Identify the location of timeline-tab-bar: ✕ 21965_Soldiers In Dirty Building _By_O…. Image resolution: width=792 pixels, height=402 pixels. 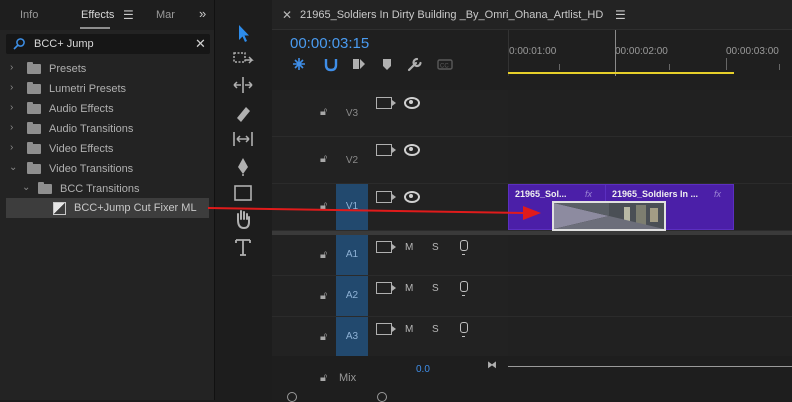
(532, 15).